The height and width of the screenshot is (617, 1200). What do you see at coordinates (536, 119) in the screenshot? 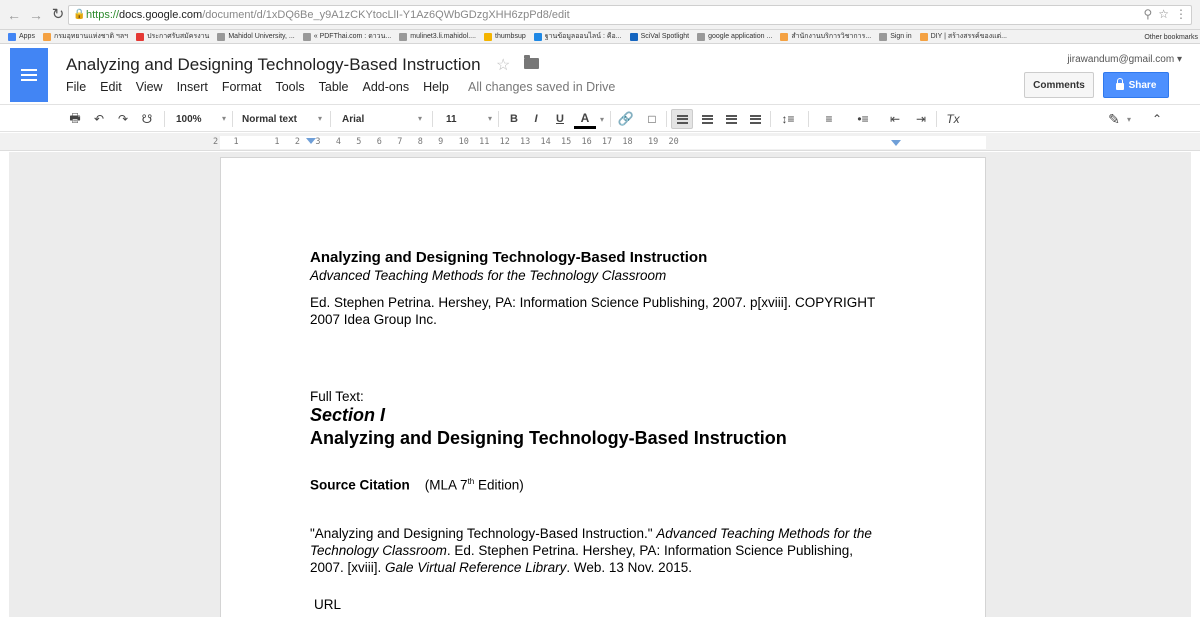
I see `italic-button: I` at bounding box center [536, 119].